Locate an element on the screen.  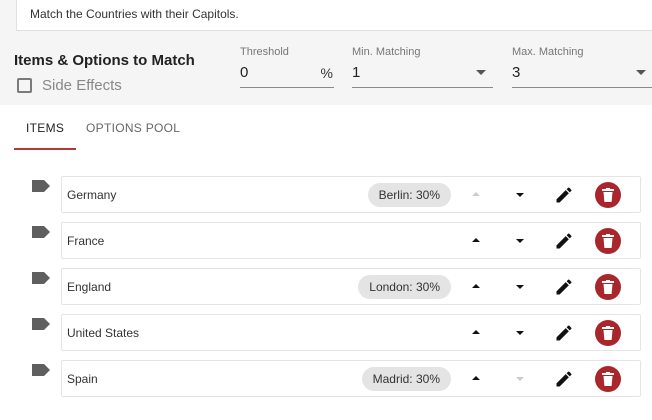
item-label: England is located at coordinates (89, 287).